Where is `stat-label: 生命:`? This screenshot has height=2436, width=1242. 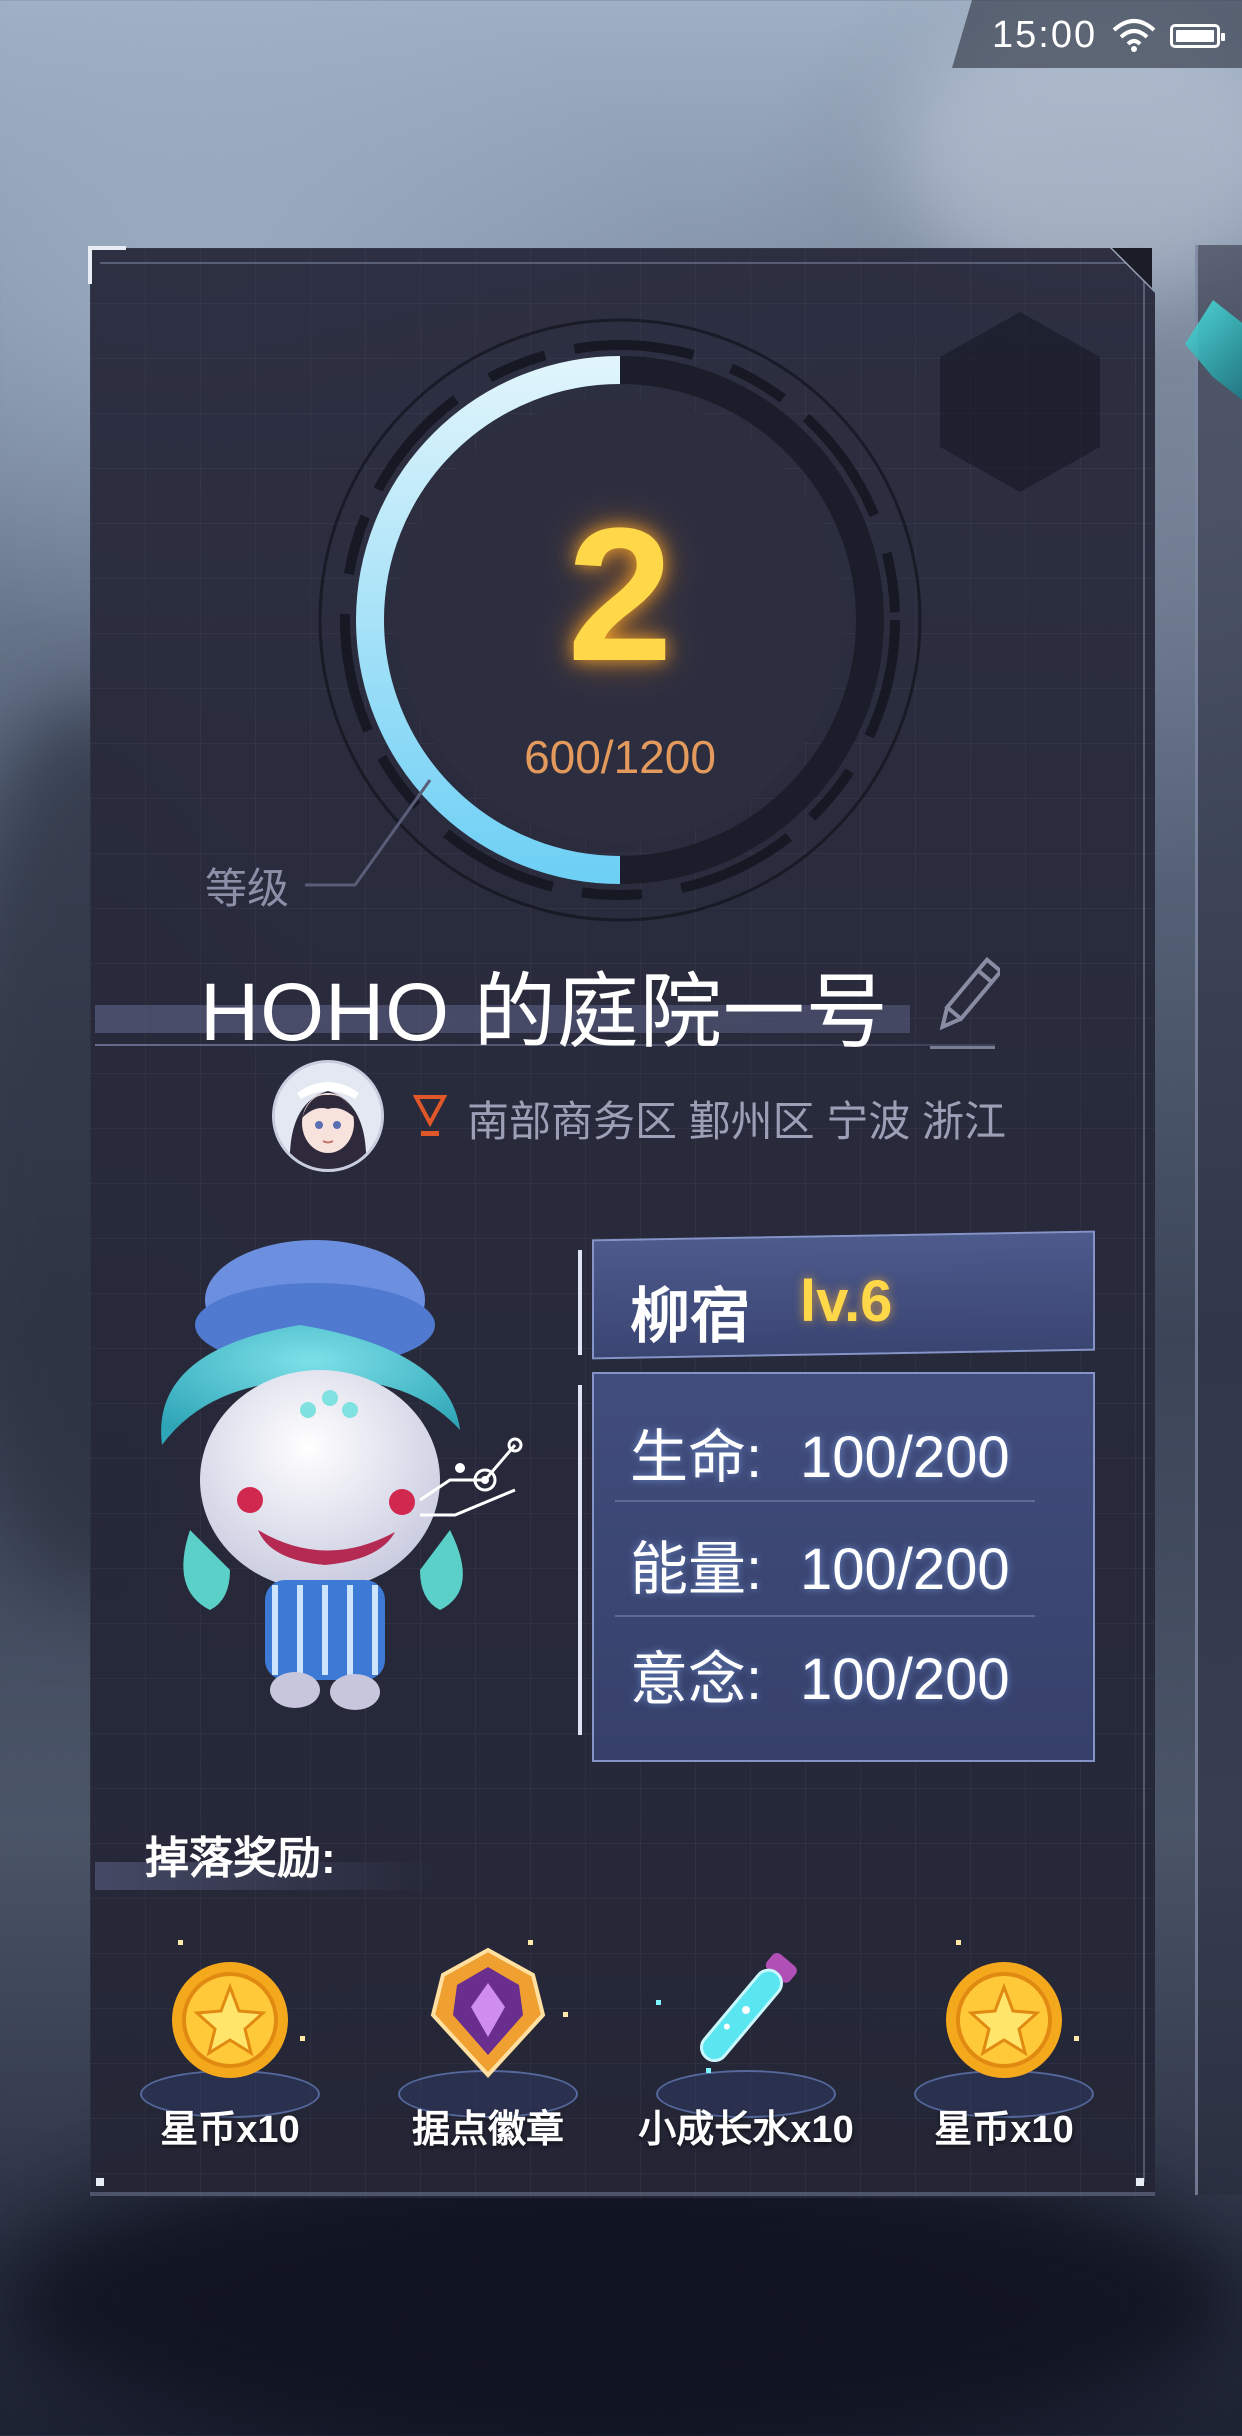
stat-label: 生命: is located at coordinates (696, 1457).